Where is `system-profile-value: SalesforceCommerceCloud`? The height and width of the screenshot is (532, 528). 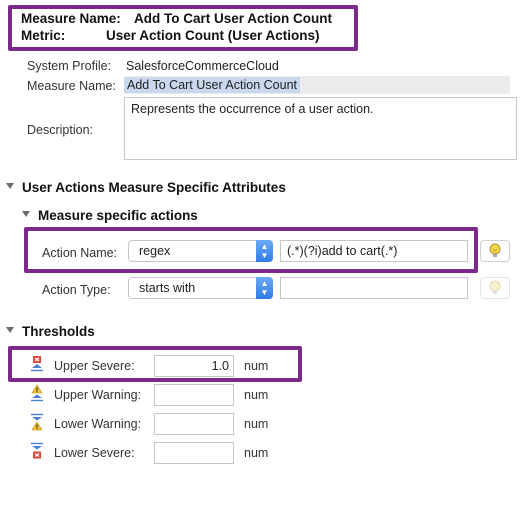 system-profile-value: SalesforceCommerceCloud is located at coordinates (202, 66).